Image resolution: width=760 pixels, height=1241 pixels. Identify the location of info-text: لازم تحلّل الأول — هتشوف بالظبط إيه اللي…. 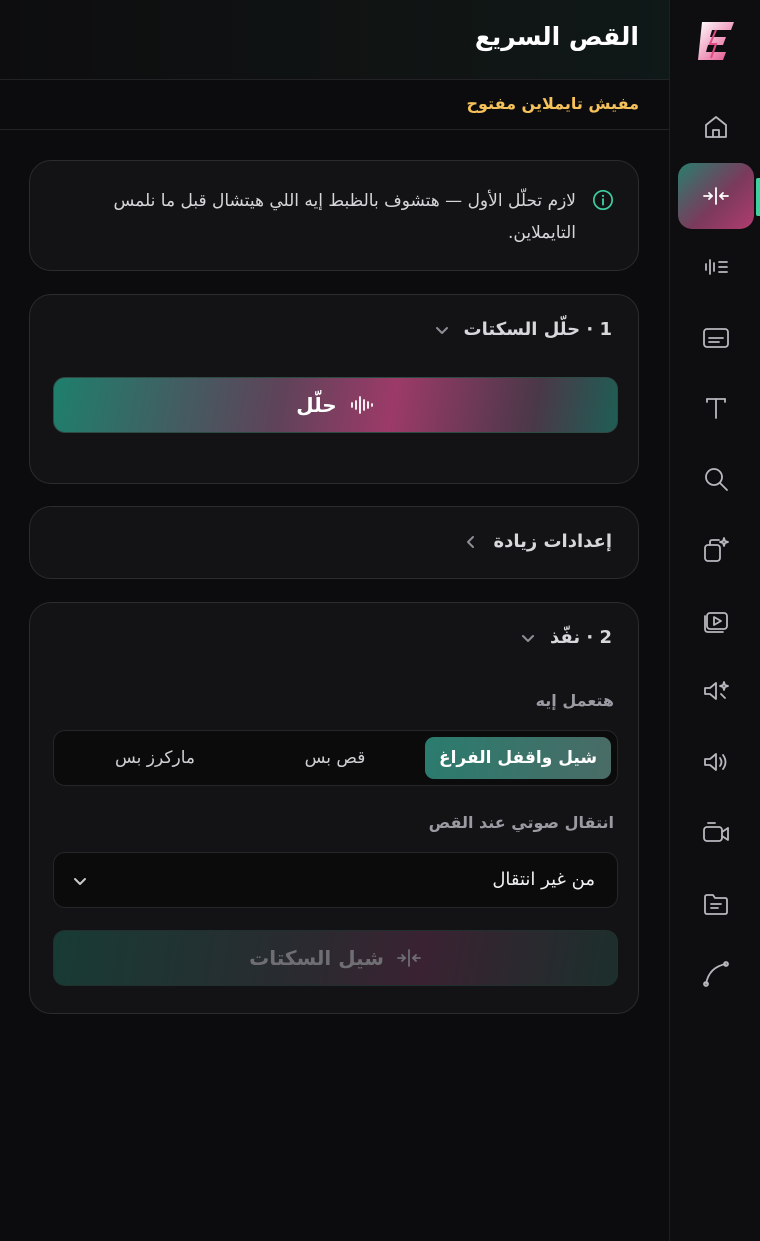
(345, 217).